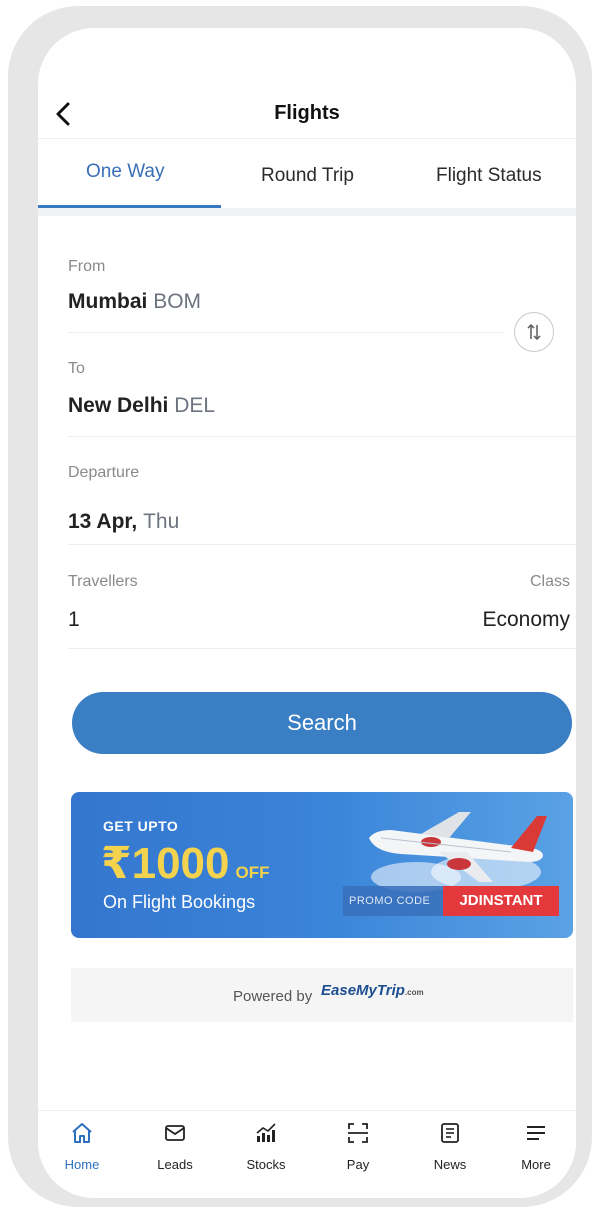 This screenshot has height=1213, width=598. What do you see at coordinates (161, 521) in the screenshot?
I see `departure-day: Thu` at bounding box center [161, 521].